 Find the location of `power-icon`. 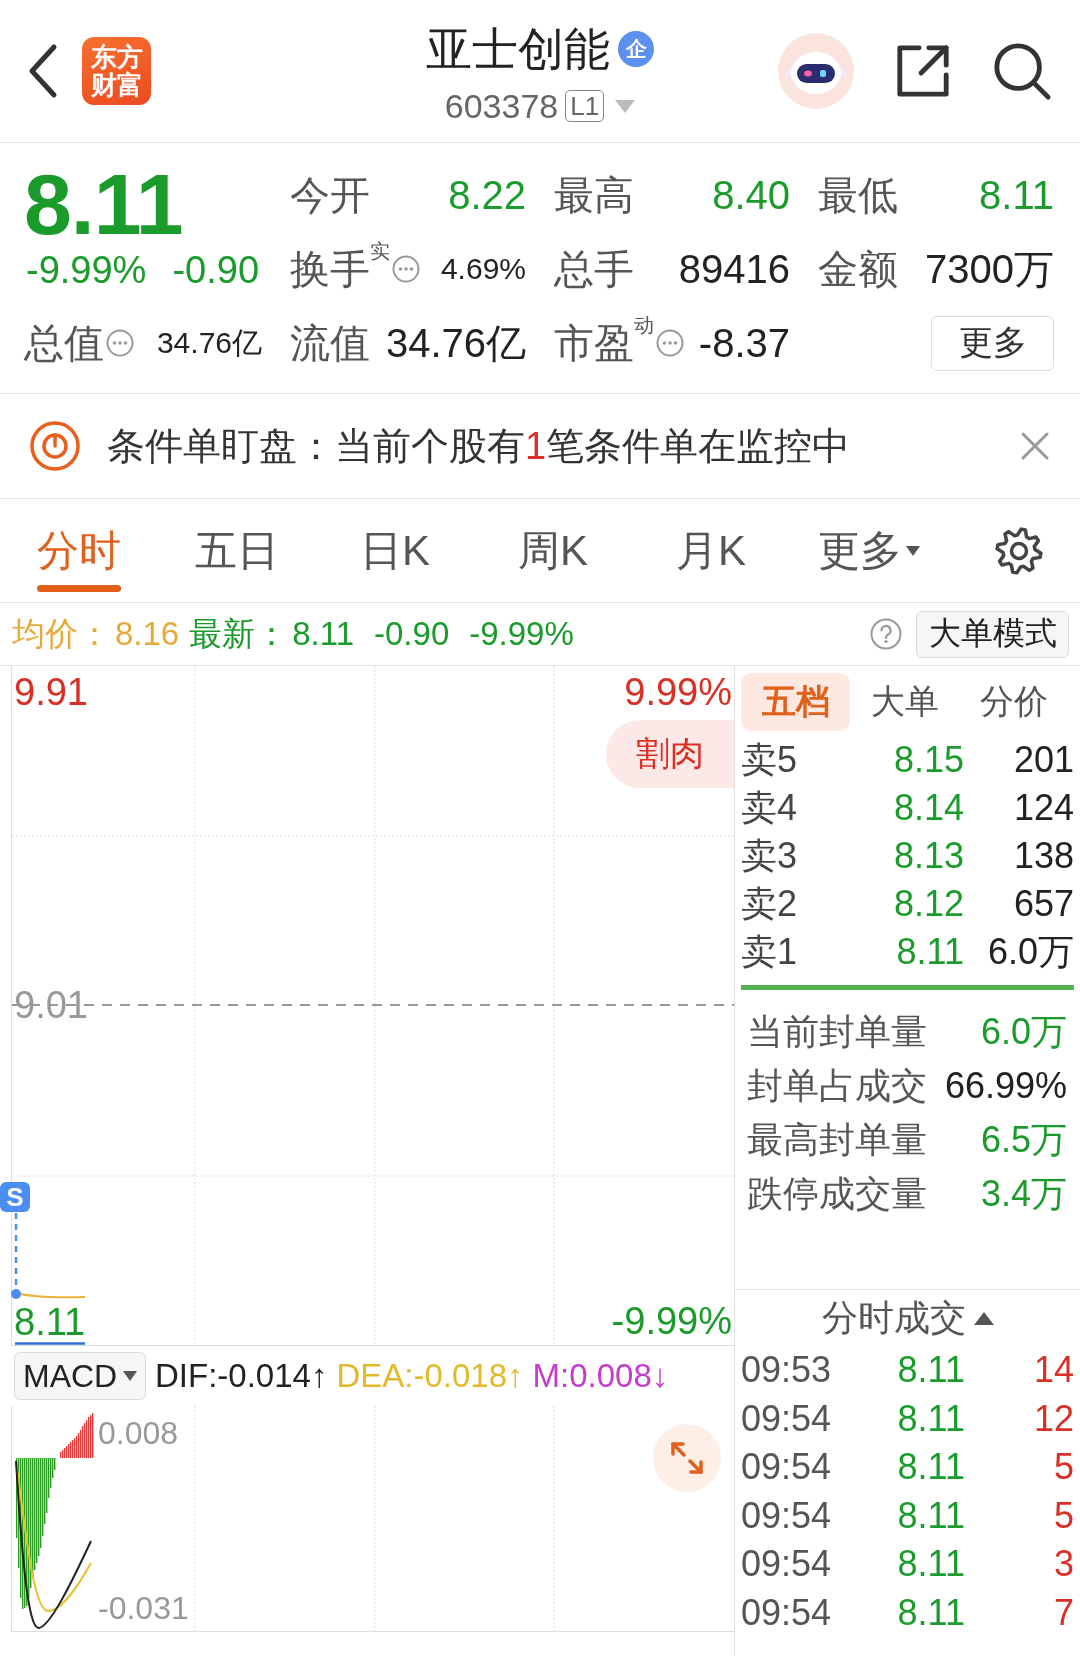

power-icon is located at coordinates (55, 446).